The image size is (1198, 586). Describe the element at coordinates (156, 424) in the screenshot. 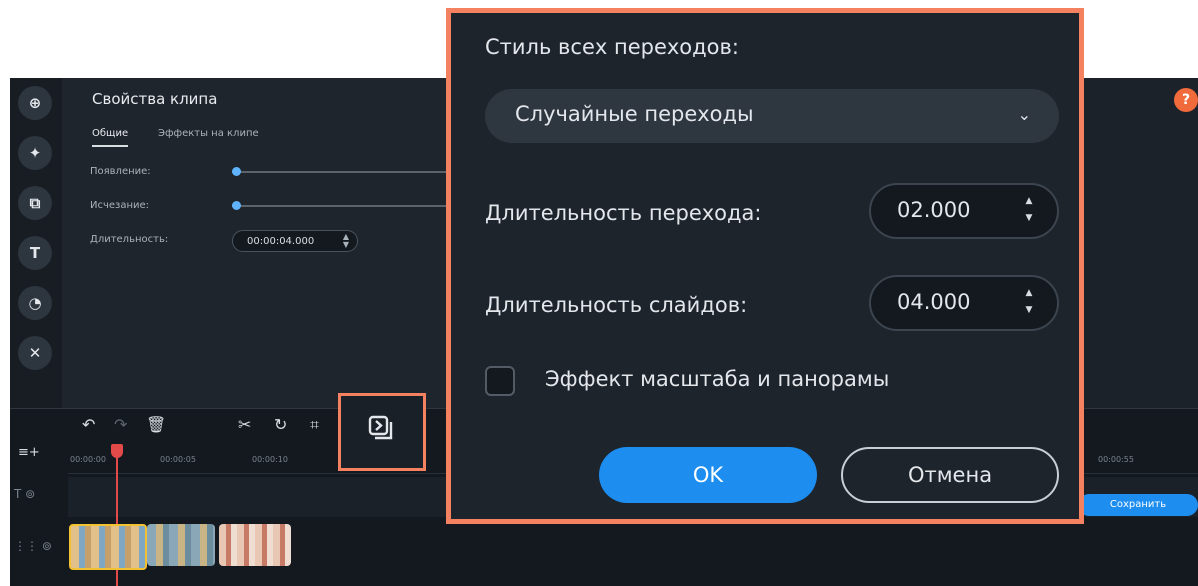

I see `delete-icon: 🗑` at that location.